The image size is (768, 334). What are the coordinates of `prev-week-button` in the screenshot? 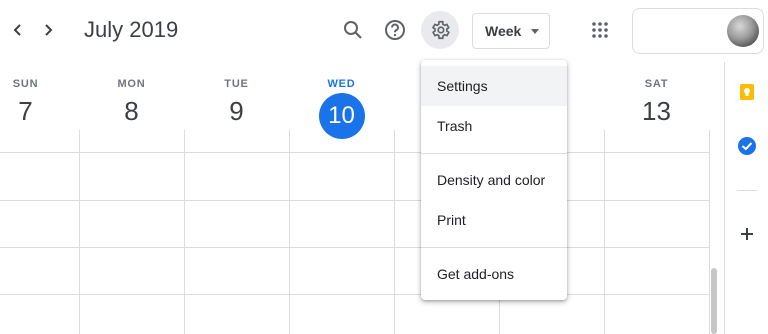 It's located at (18, 30).